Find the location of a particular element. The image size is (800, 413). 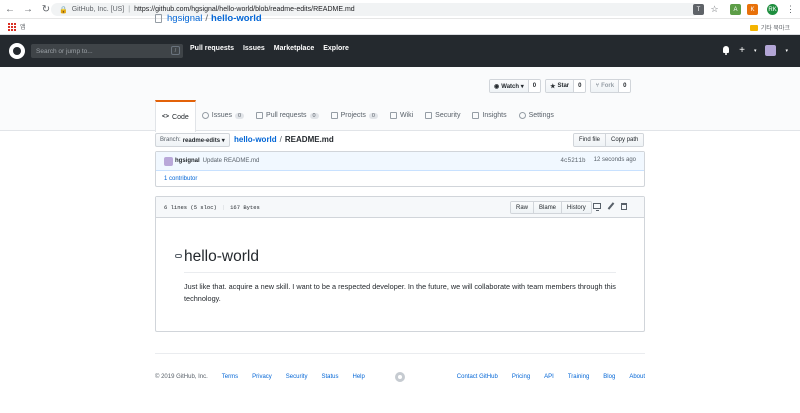

commit-time: 12 seconds ago is located at coordinates (614, 160).